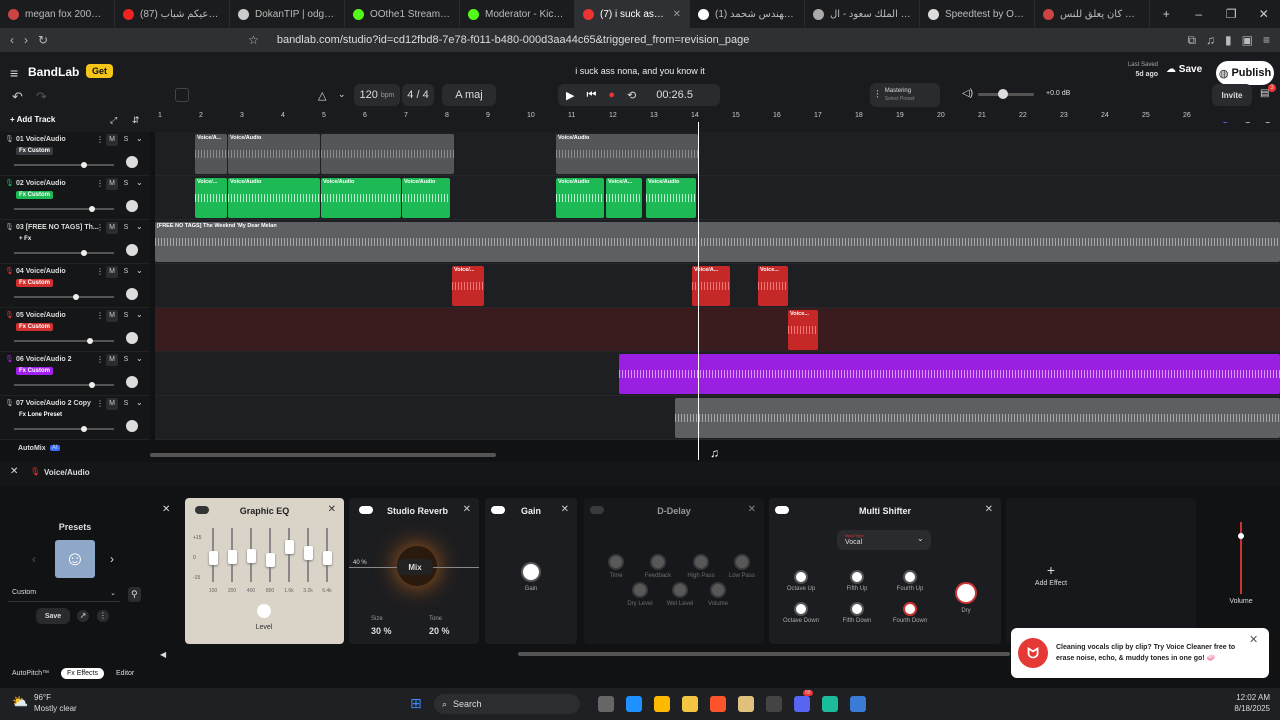 The height and width of the screenshot is (720, 1280). I want to click on preset-select: Custom ⌄, so click(64, 593).